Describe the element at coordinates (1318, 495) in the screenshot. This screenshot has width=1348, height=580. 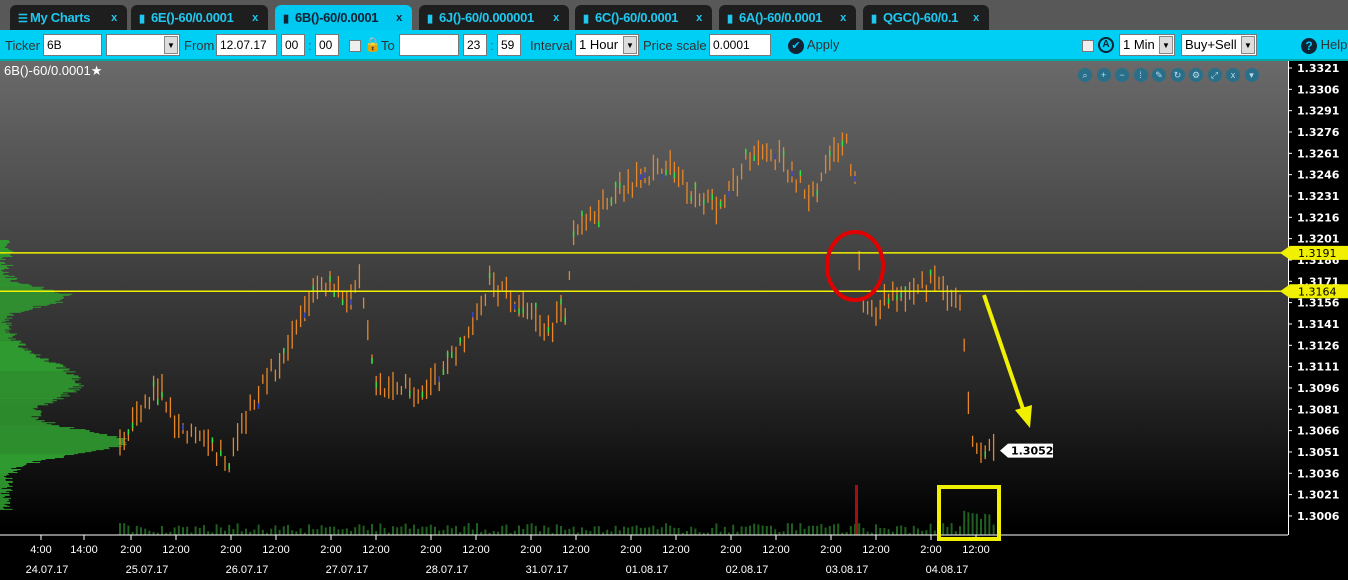
I see `price-tick-label: 1.3021` at that location.